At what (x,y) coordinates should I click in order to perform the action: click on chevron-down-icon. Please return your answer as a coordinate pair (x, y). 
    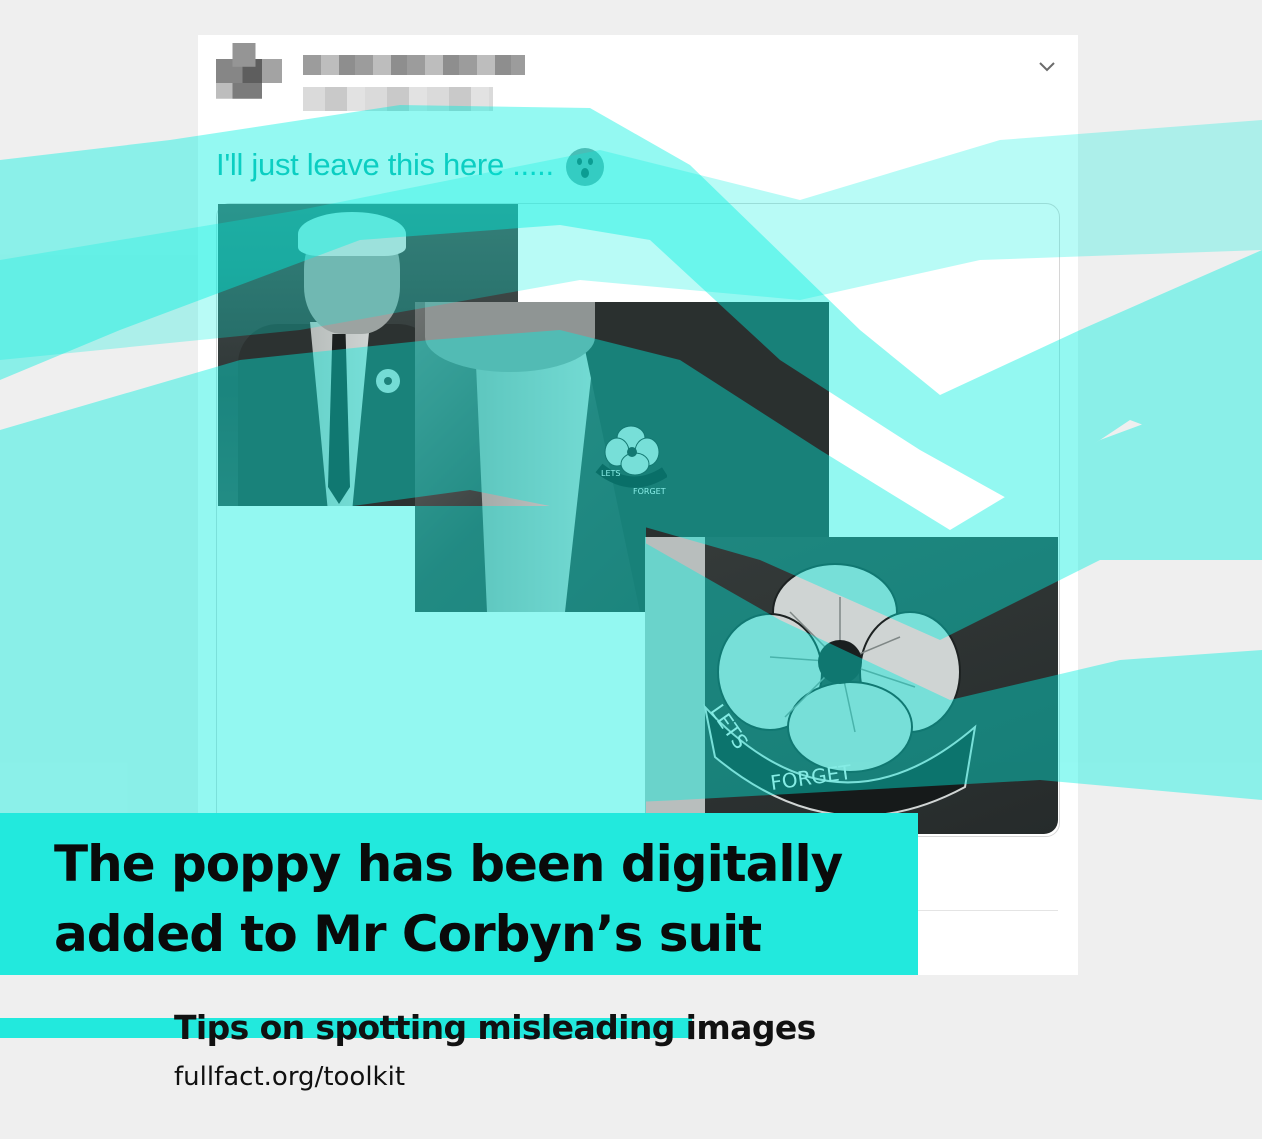
    Looking at the image, I should click on (1047, 66).